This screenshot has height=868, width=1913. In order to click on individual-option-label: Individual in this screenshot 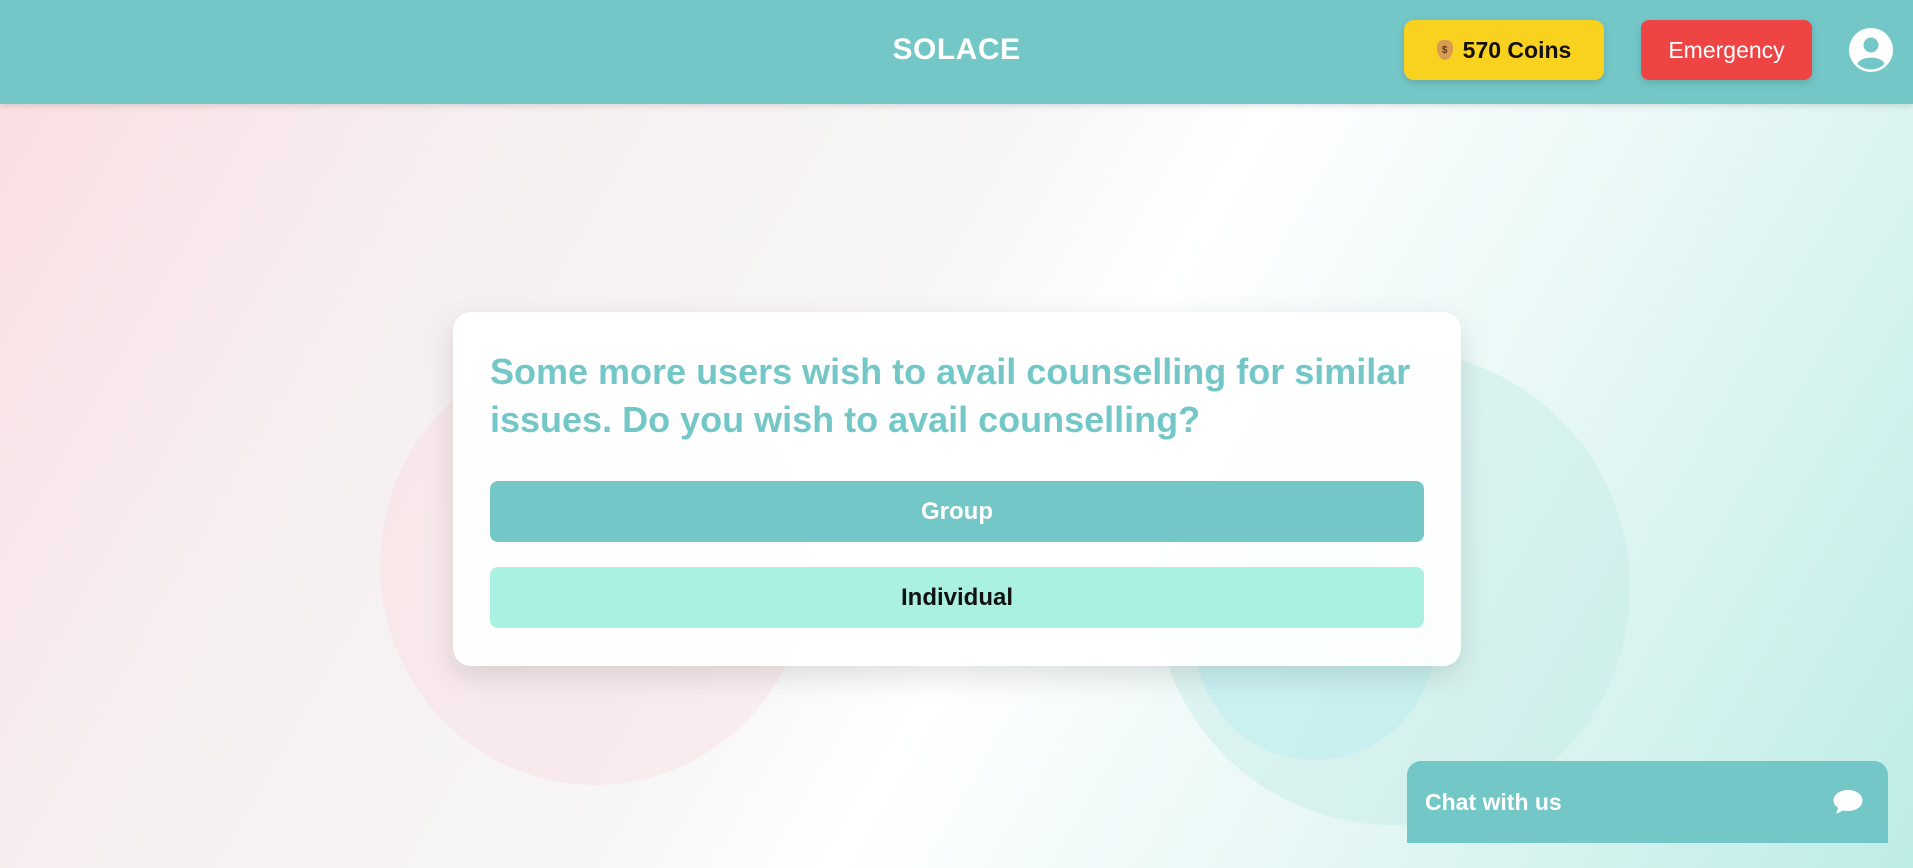, I will do `click(956, 597)`.